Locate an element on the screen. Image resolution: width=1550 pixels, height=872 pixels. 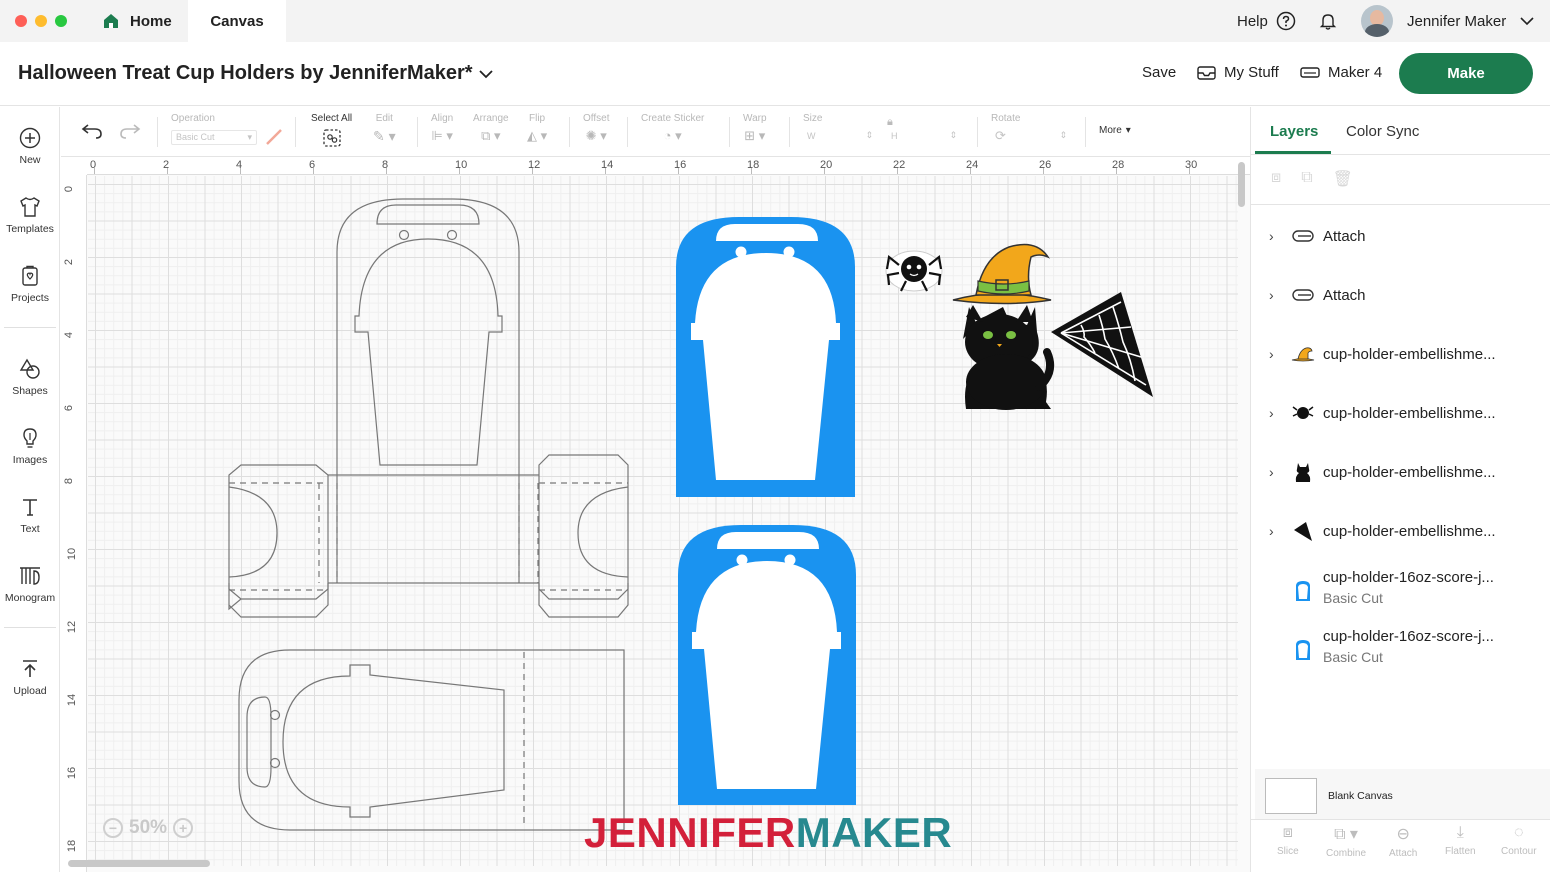
combine-button: ⧉ ▾ Combine is located at coordinates (1346, 841).